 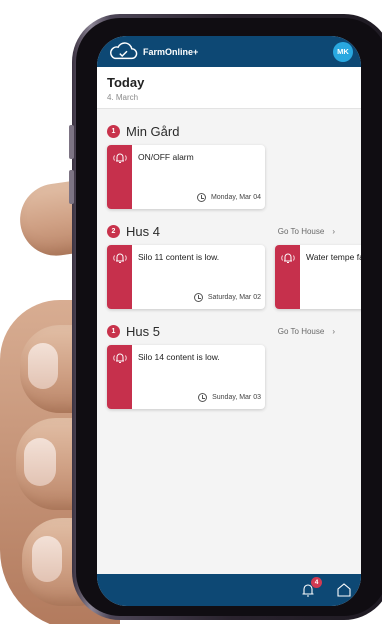 I want to click on app-title: FarmOnline+, so click(x=171, y=51).